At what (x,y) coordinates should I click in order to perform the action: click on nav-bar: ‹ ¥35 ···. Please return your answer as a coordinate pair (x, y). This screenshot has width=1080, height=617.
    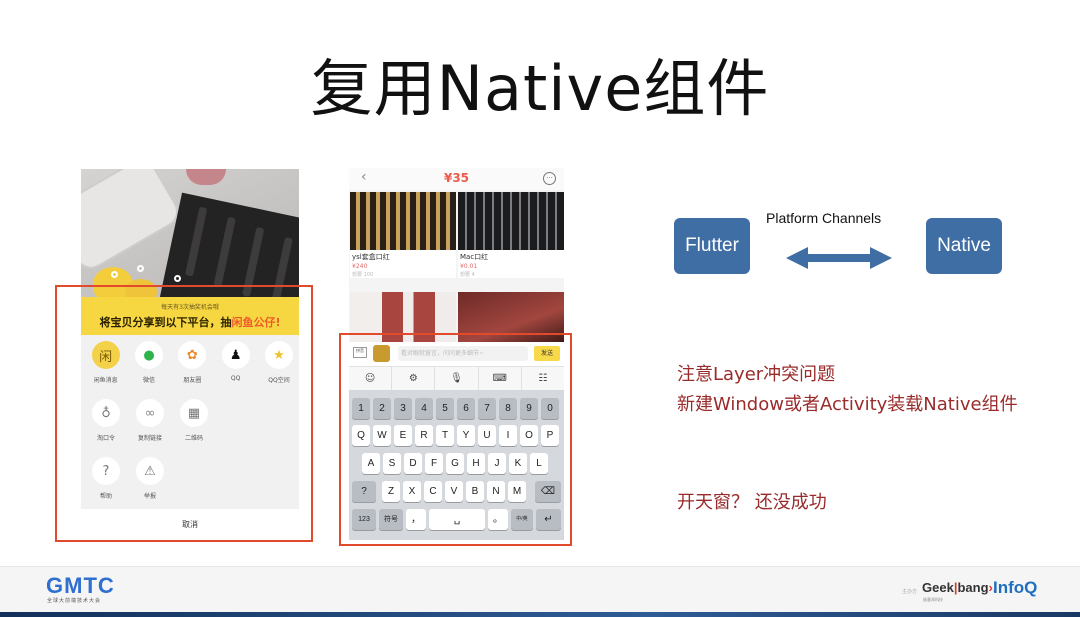
    Looking at the image, I should click on (456, 179).